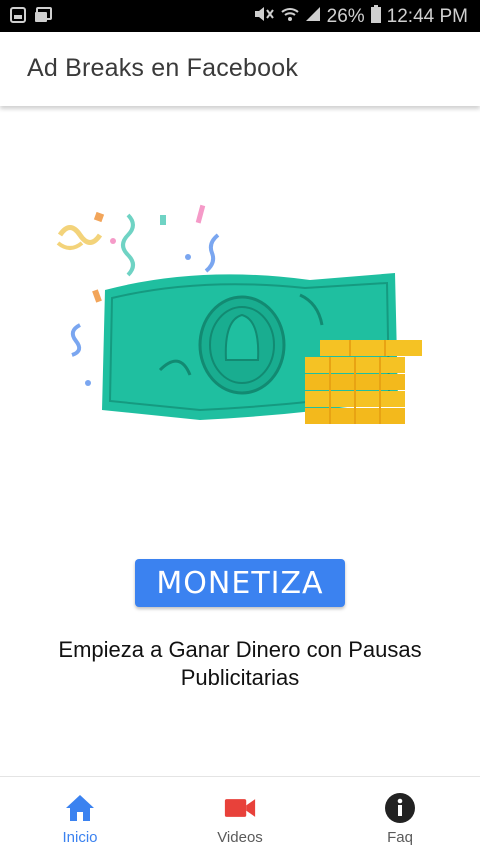 Image resolution: width=480 pixels, height=854 pixels. I want to click on clock: 12:44 PM, so click(427, 16).